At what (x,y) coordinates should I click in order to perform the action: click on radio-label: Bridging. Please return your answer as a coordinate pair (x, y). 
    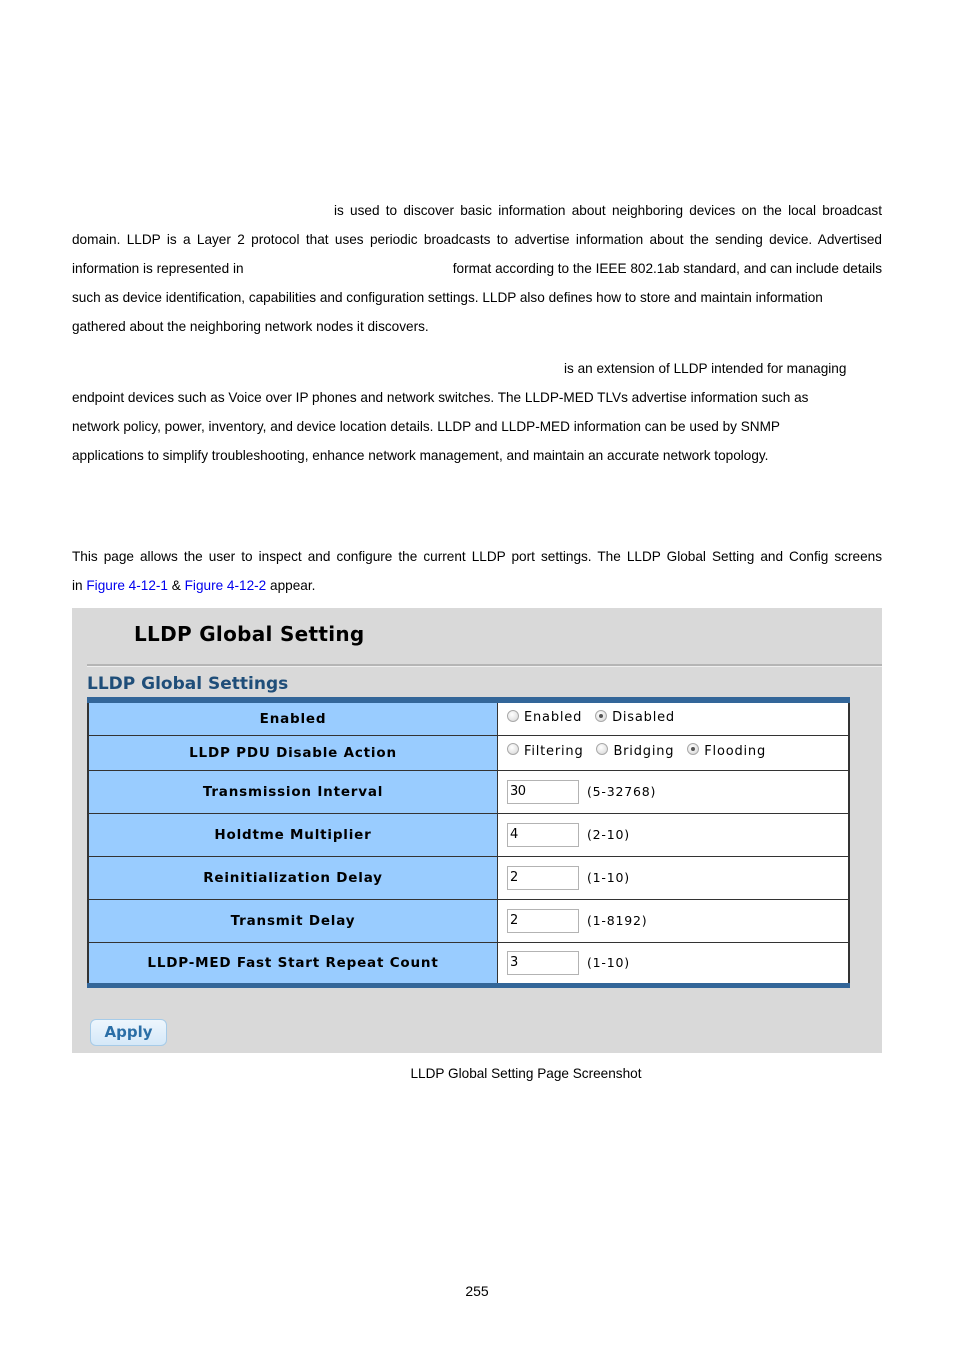
    Looking at the image, I should click on (644, 751).